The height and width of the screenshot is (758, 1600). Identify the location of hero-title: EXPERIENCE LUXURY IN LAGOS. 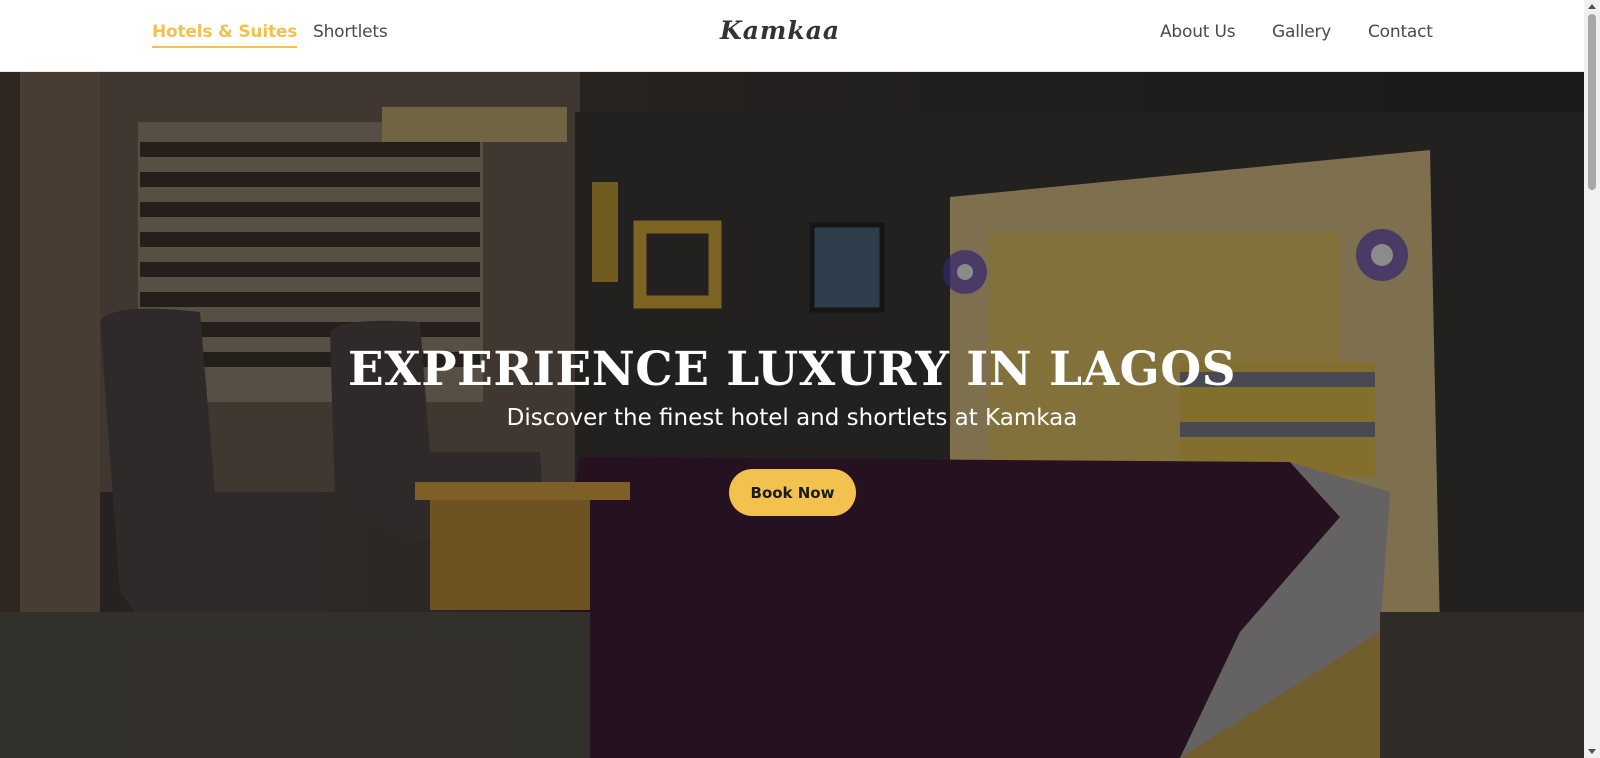
(792, 369).